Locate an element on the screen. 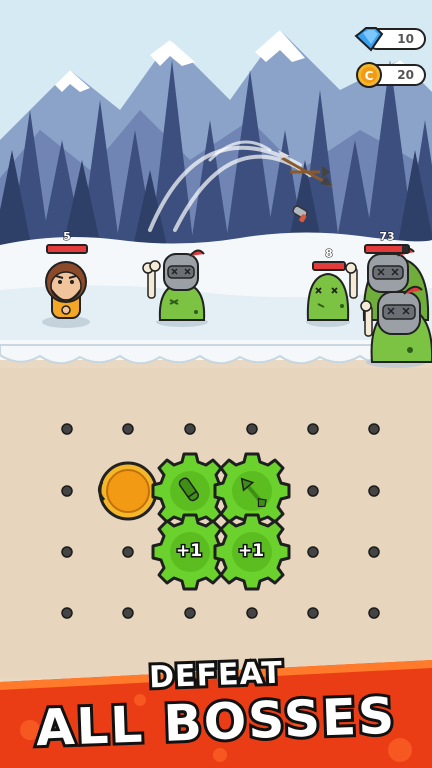  coin-count: 20 is located at coordinates (405, 75).